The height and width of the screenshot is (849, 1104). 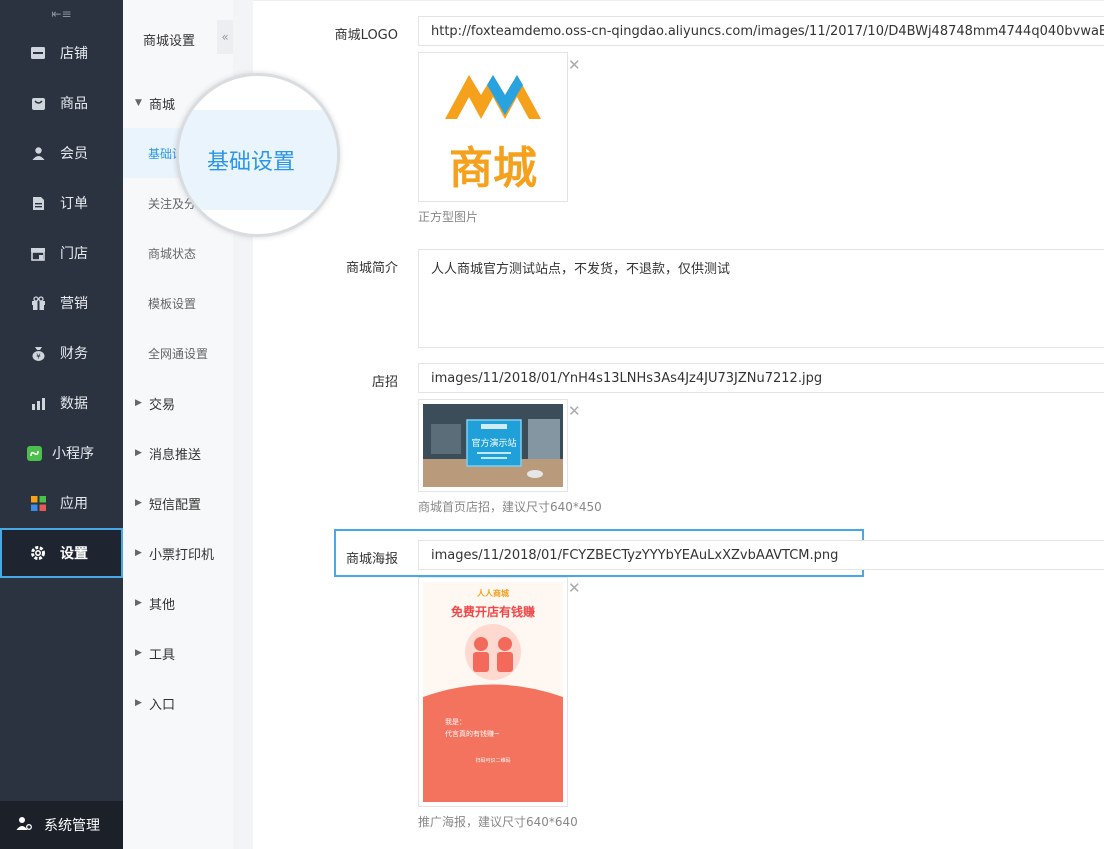 What do you see at coordinates (38, 403) in the screenshot?
I see `data-icon` at bounding box center [38, 403].